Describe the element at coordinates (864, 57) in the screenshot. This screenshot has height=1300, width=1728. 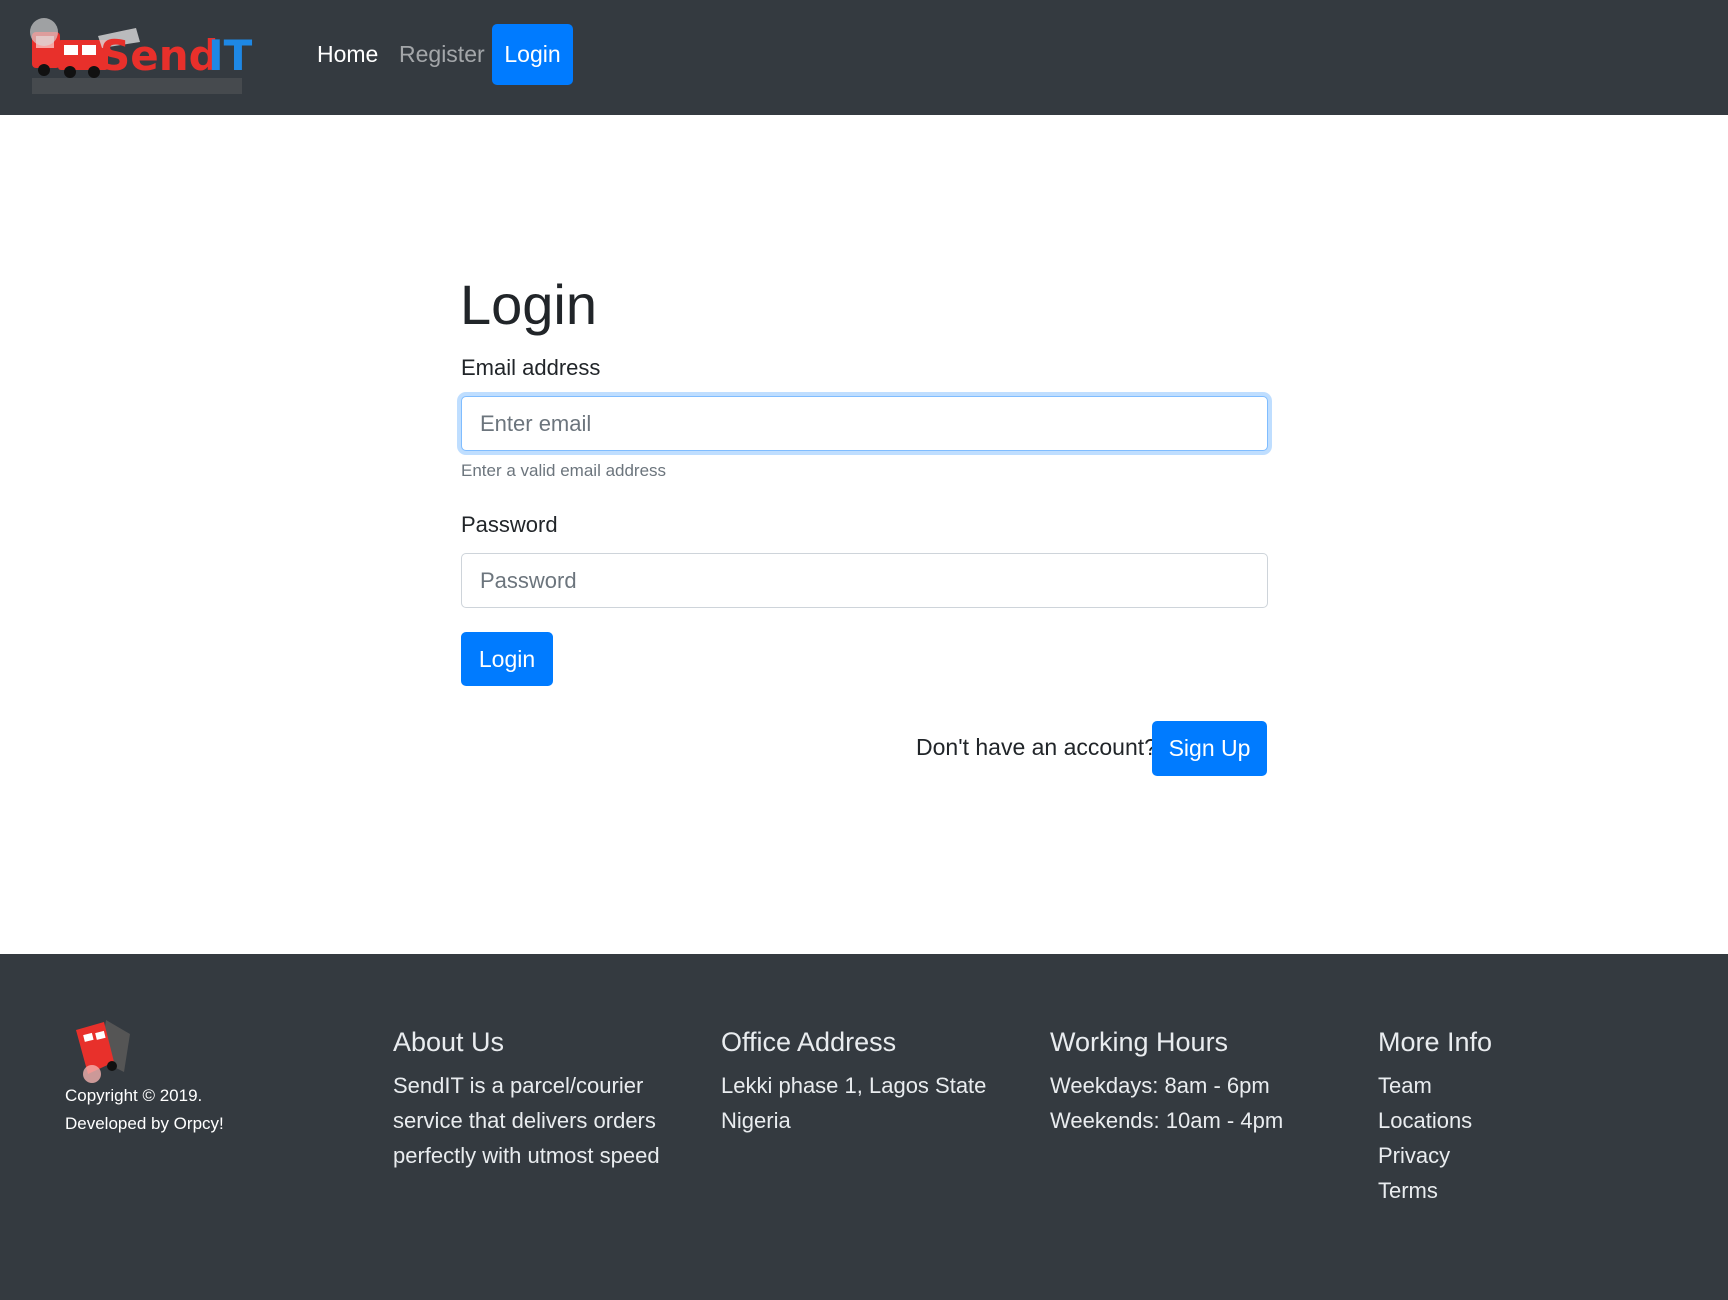
I see `navbar: Send IT Home Register Login` at that location.